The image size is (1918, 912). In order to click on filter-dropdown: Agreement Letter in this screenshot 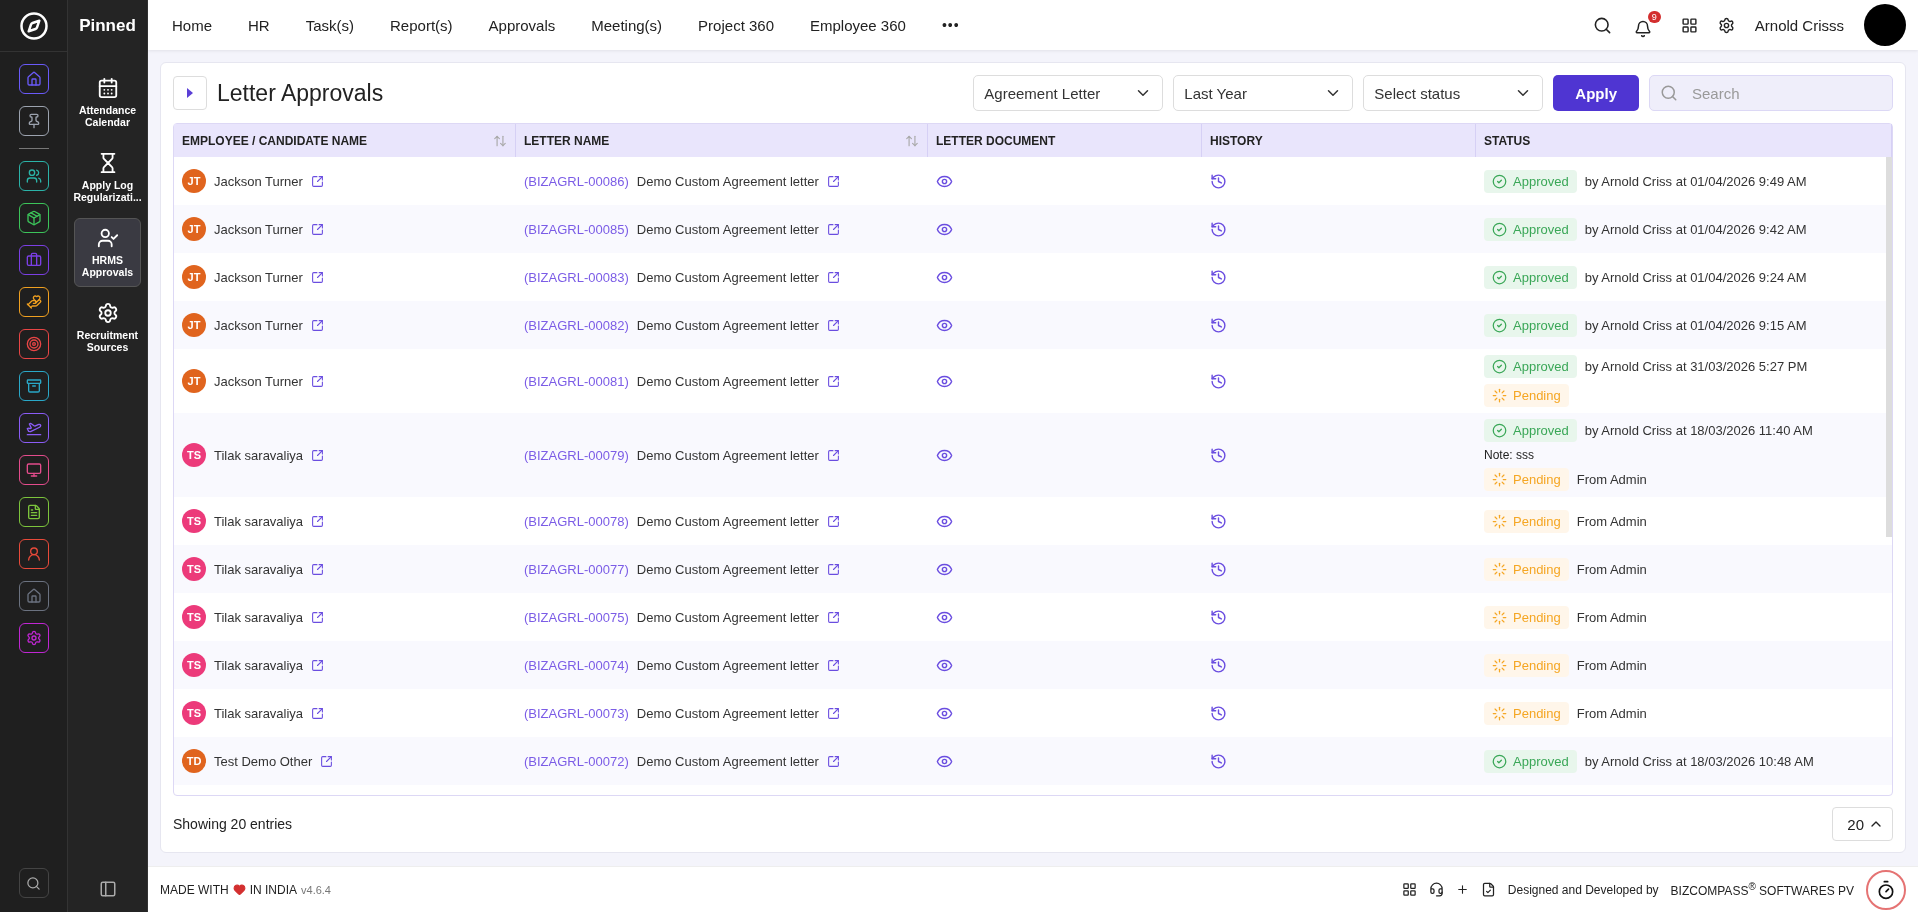, I will do `click(1068, 93)`.